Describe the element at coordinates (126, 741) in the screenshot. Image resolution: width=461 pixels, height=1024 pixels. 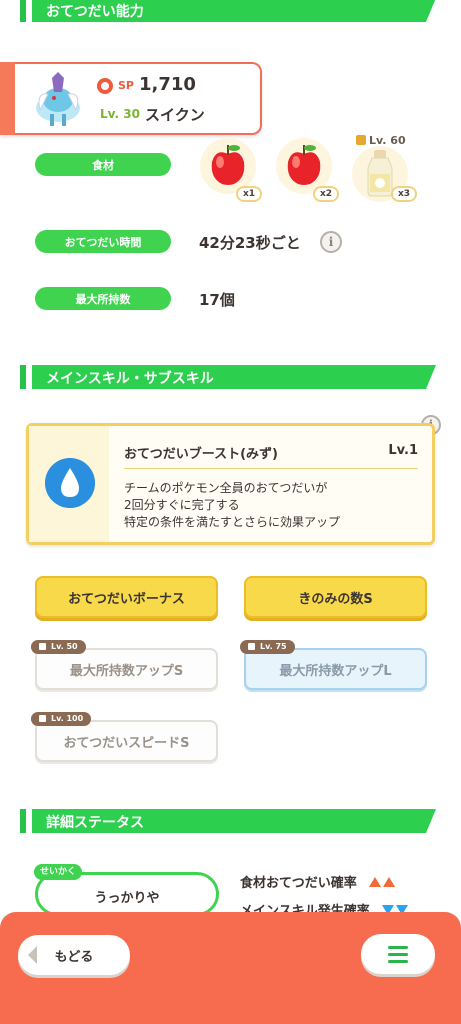
I see `sub-skill-5: おてつだいスピードS` at that location.